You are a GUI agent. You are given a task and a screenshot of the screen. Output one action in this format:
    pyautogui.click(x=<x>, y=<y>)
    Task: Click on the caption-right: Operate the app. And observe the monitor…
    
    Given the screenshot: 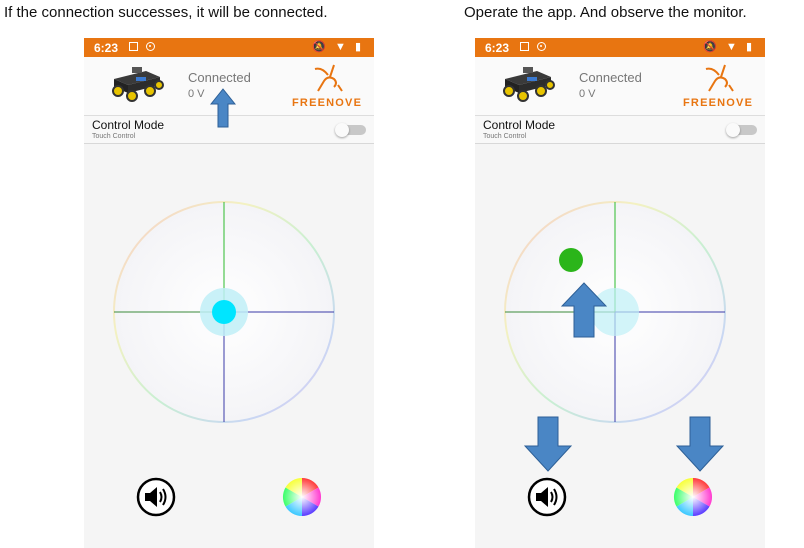 What is the action you would take?
    pyautogui.click(x=605, y=12)
    